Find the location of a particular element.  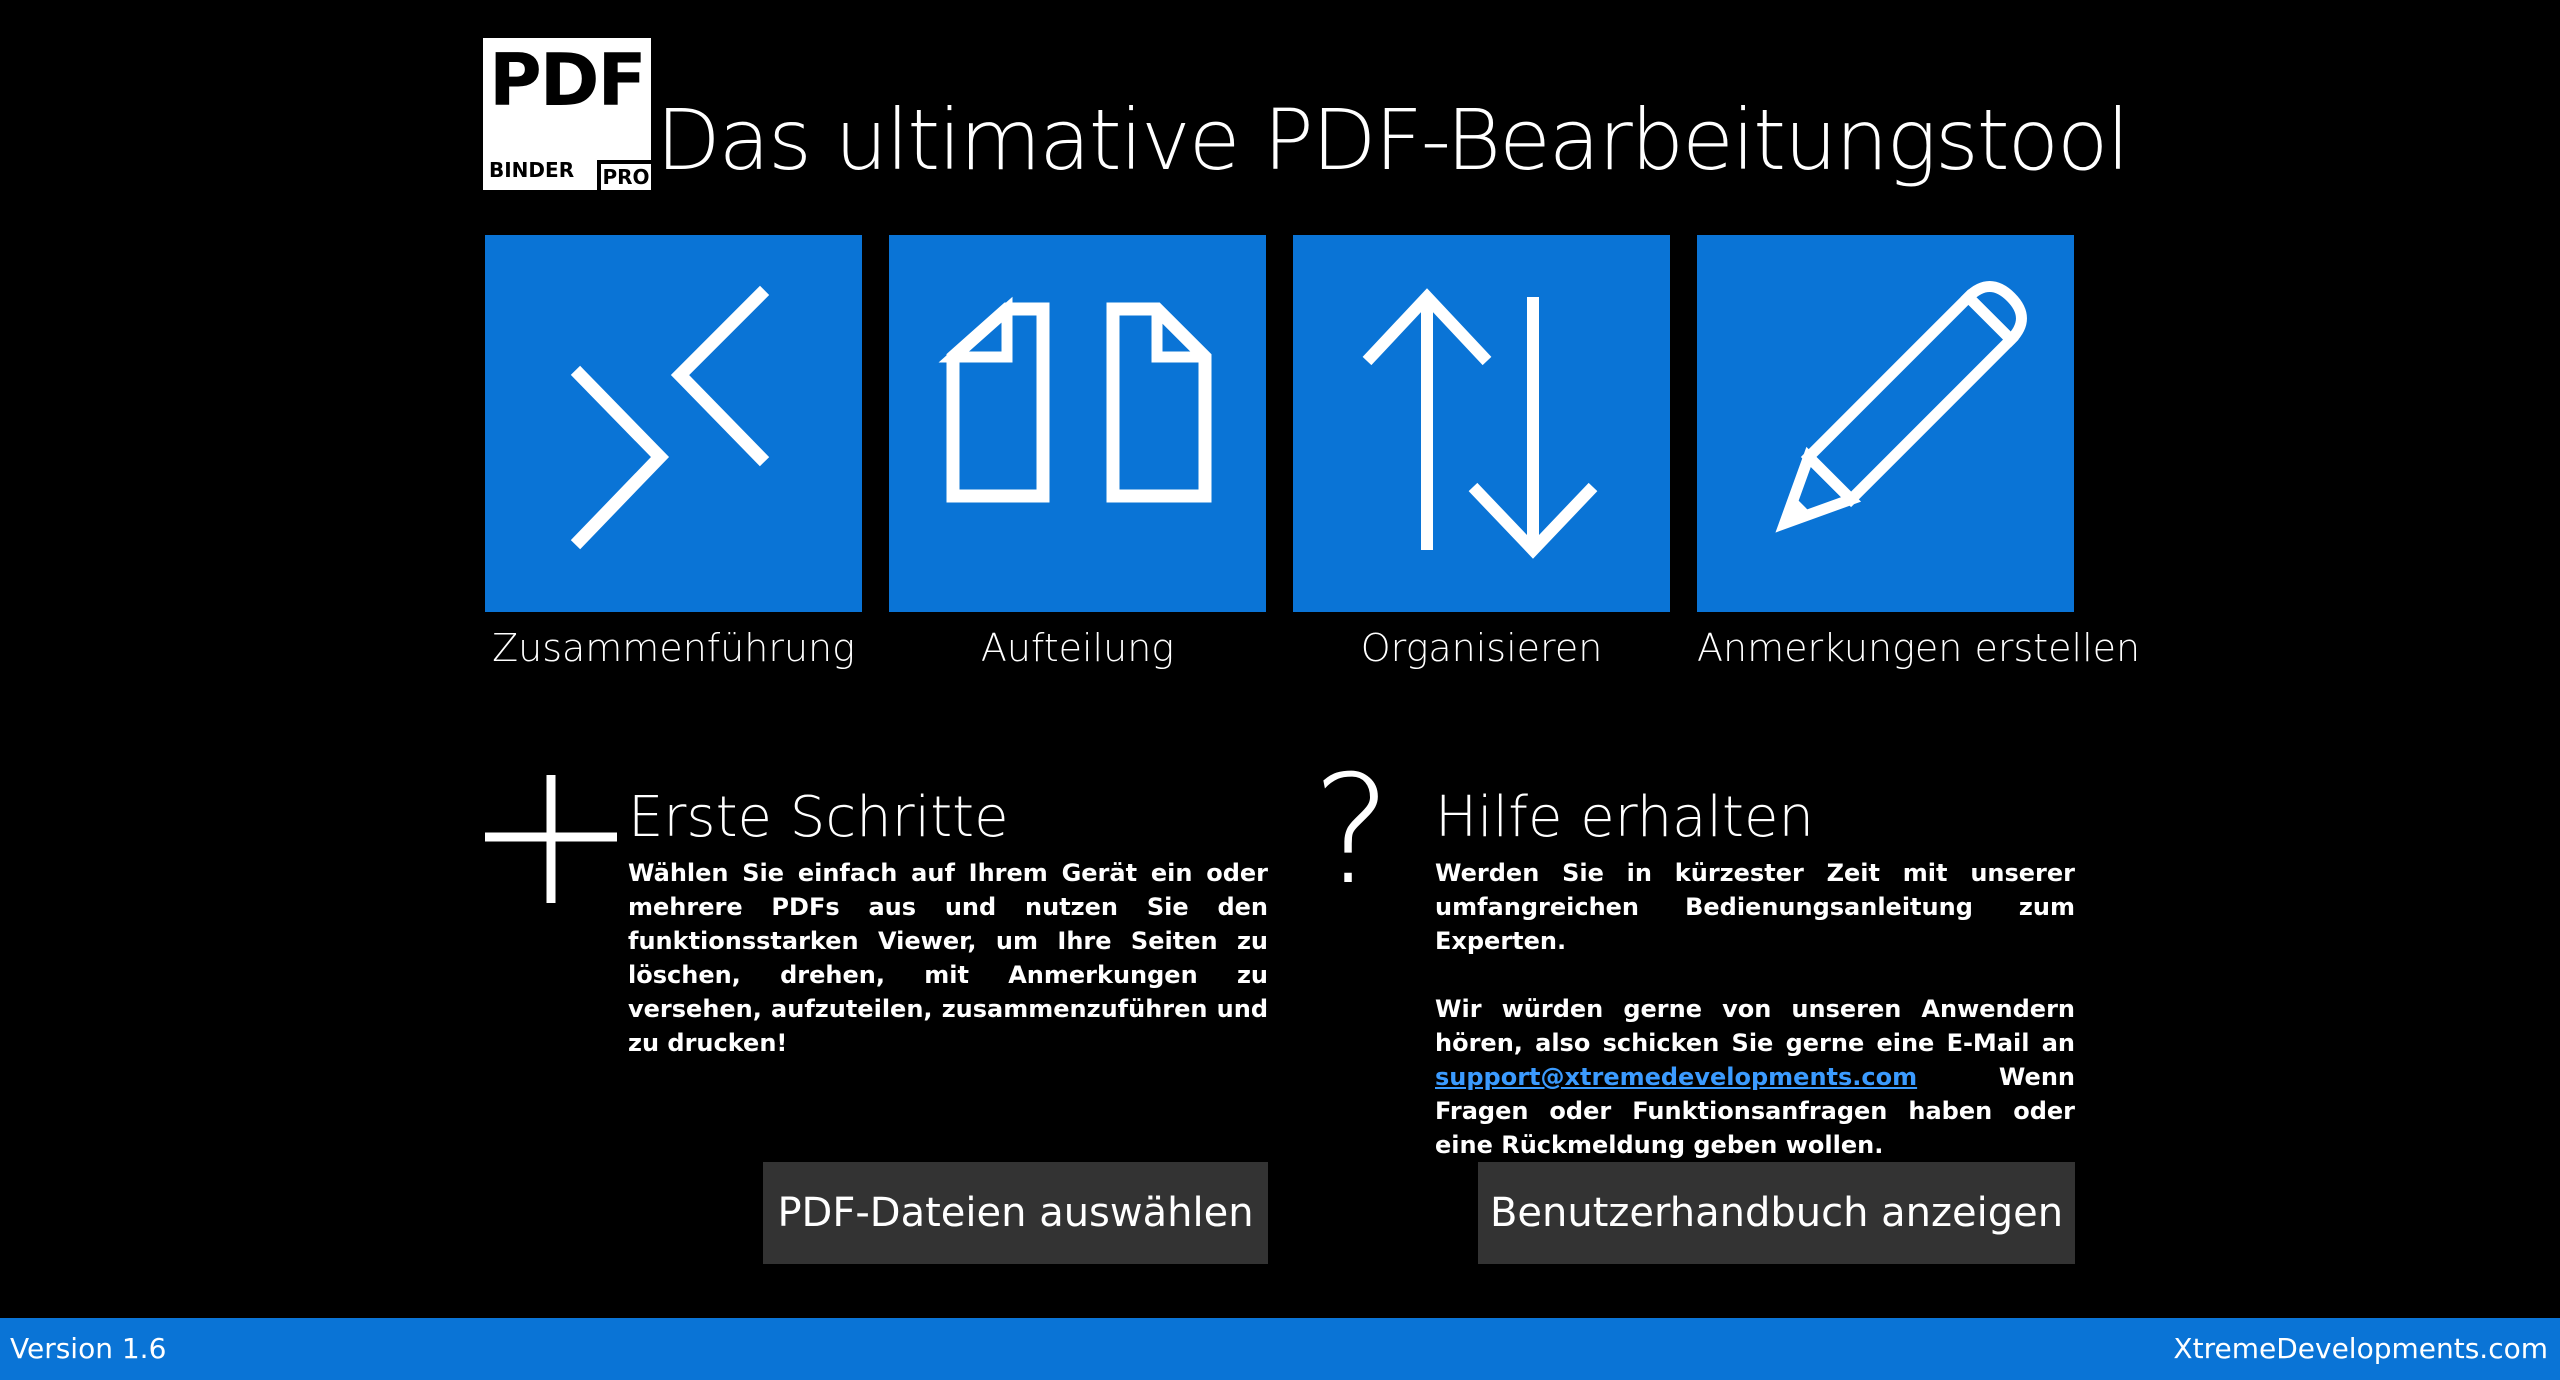

logo-pro-text: PRO is located at coordinates (626, 177).